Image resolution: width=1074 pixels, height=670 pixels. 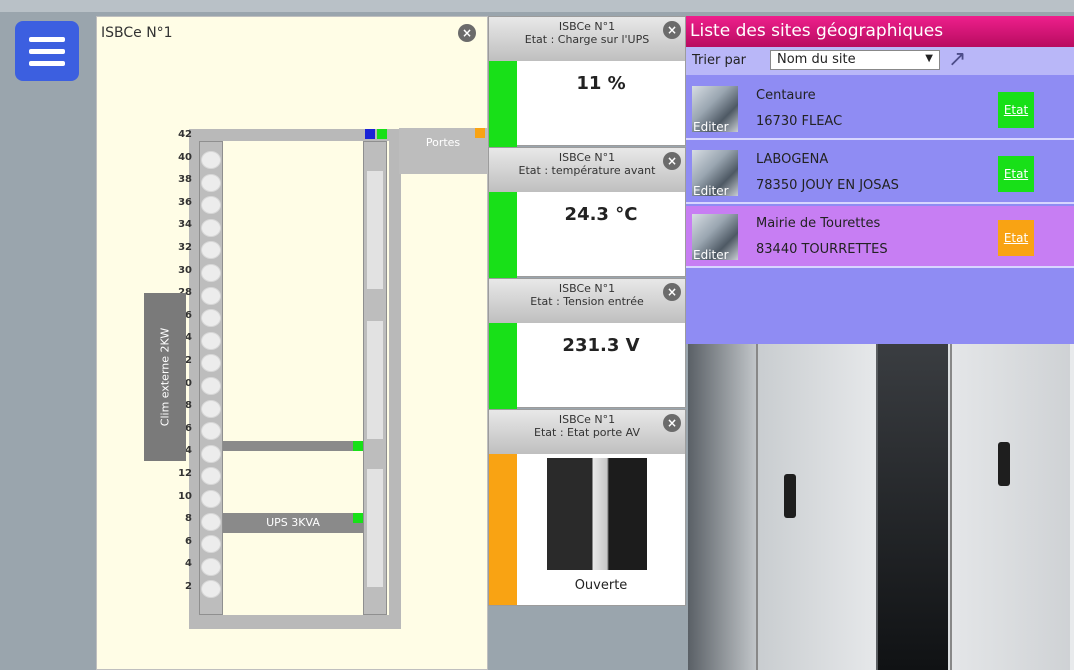 What do you see at coordinates (185, 157) in the screenshot?
I see `rack-unit-number: 40` at bounding box center [185, 157].